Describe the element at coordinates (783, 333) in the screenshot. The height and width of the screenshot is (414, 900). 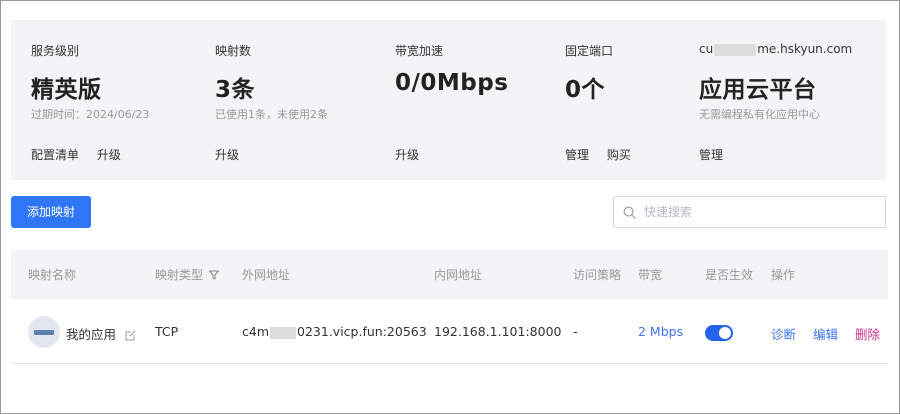
I see `diagnose-link: 诊断` at that location.